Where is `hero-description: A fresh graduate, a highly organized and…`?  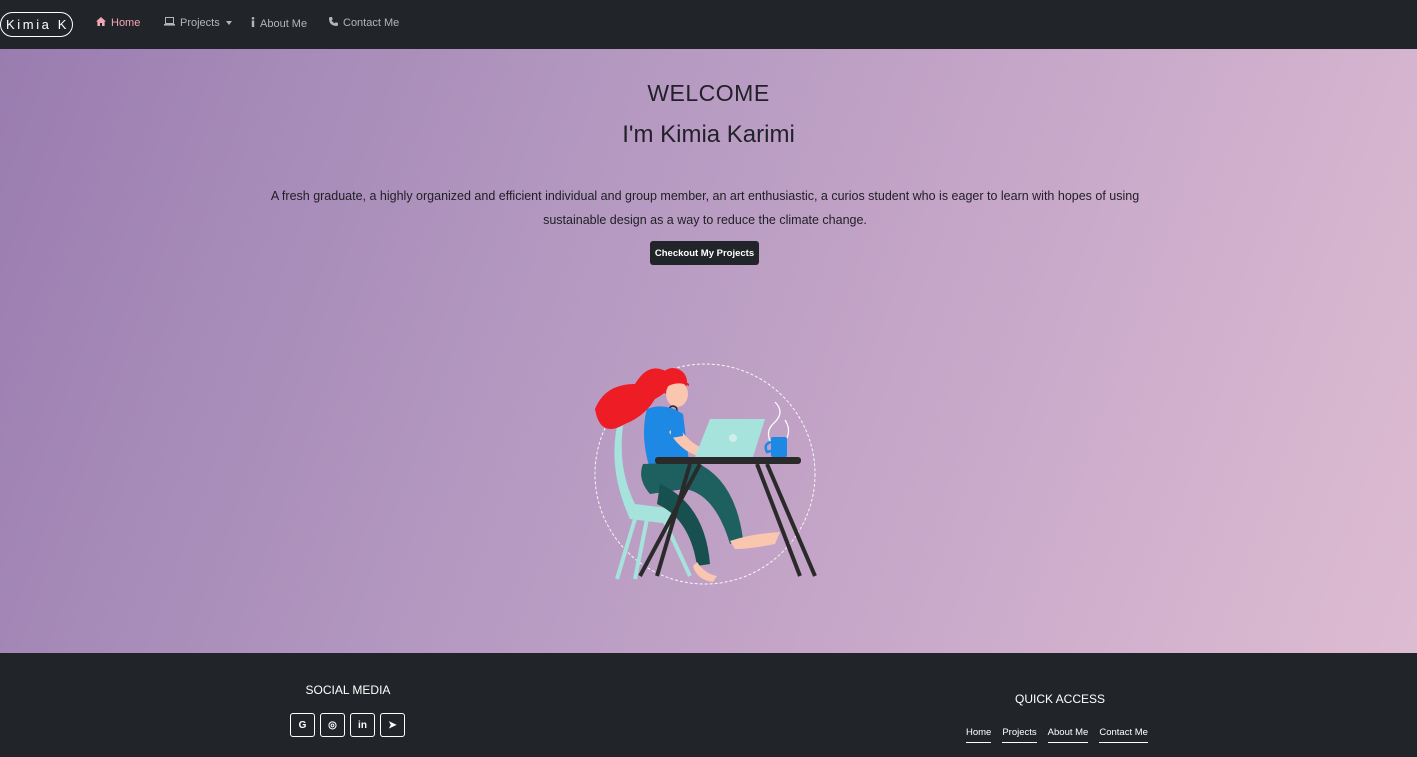 hero-description: A fresh graduate, a highly organized and… is located at coordinates (705, 208).